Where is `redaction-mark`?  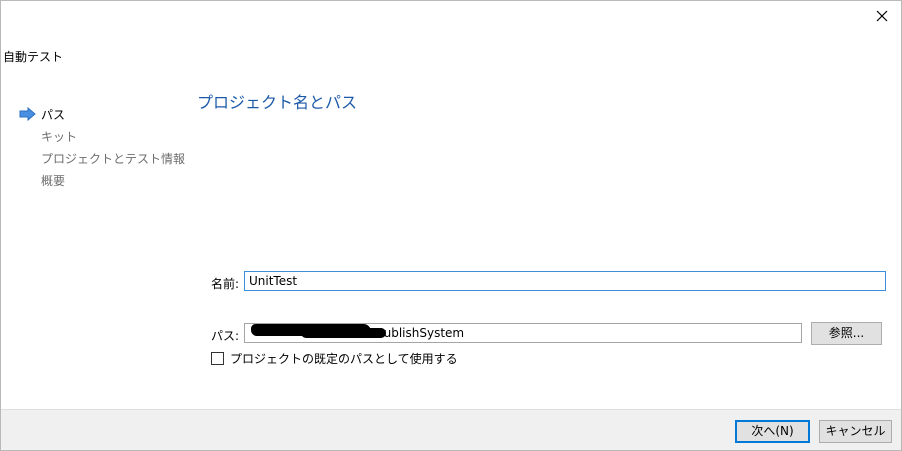
redaction-mark is located at coordinates (343, 333).